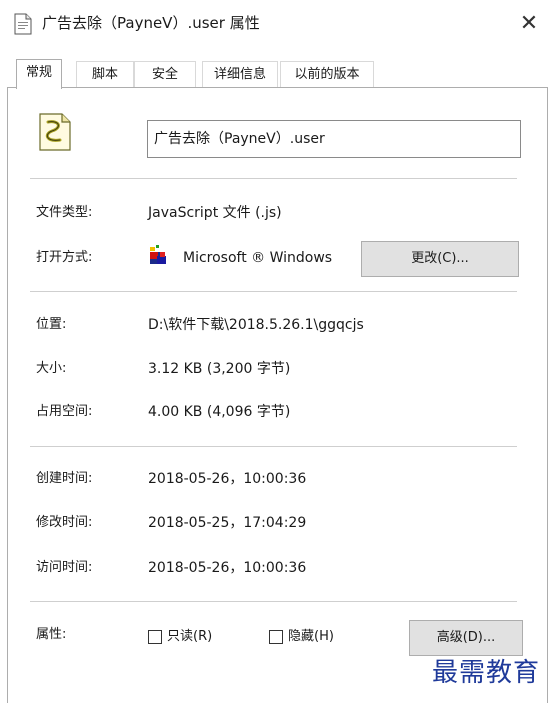 This screenshot has width=557, height=703. What do you see at coordinates (23, 24) in the screenshot?
I see `document-icon` at bounding box center [23, 24].